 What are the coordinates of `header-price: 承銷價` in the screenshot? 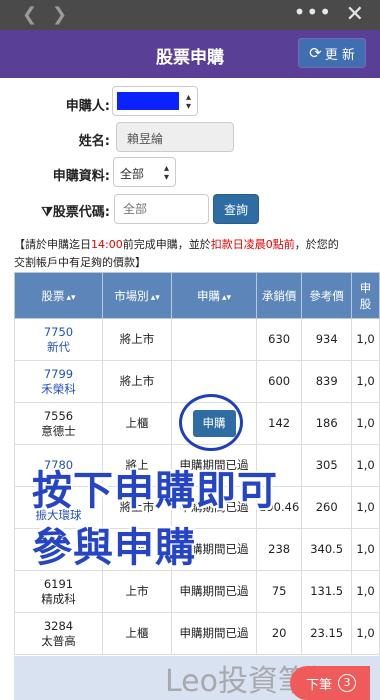 It's located at (279, 295).